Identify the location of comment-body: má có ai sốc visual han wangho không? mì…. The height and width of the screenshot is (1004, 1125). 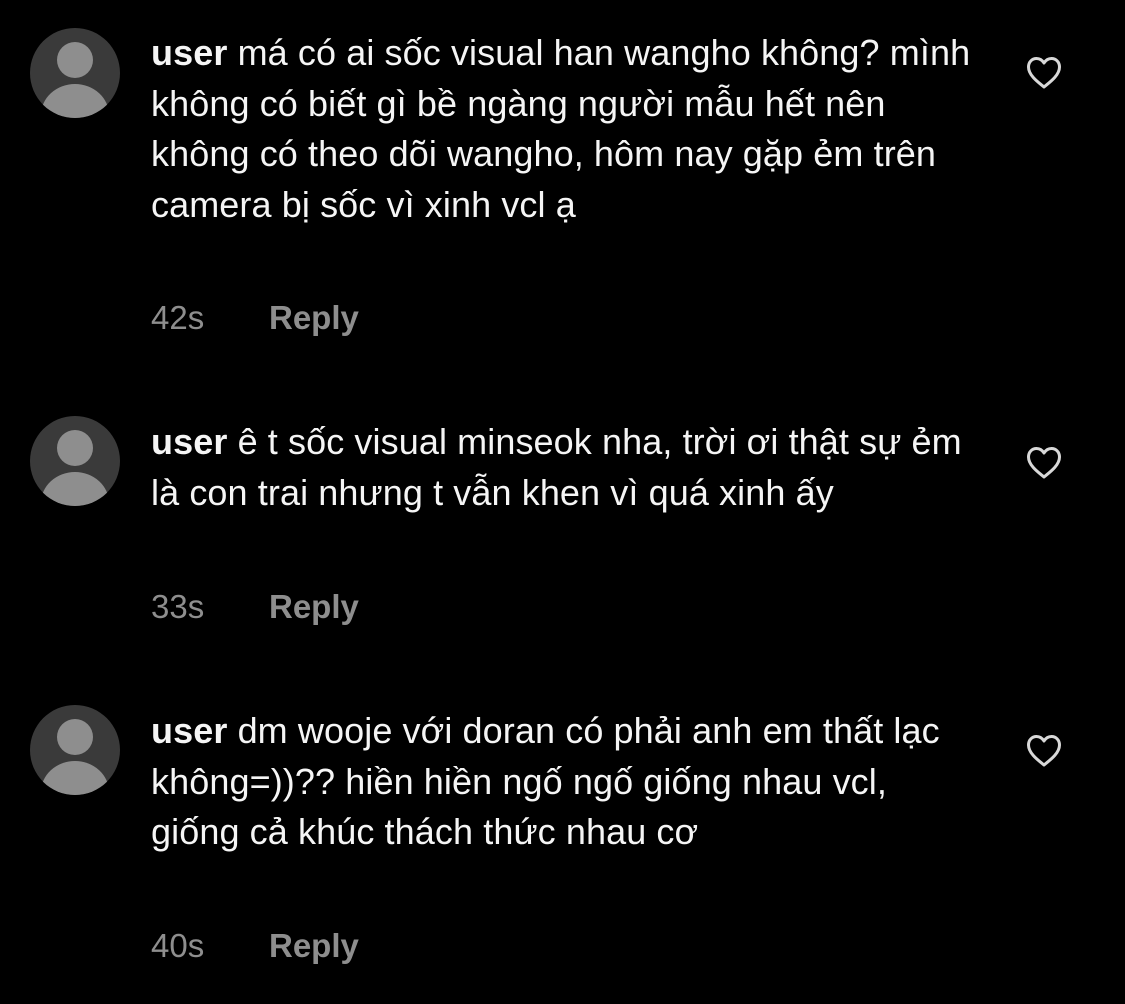
(561, 128).